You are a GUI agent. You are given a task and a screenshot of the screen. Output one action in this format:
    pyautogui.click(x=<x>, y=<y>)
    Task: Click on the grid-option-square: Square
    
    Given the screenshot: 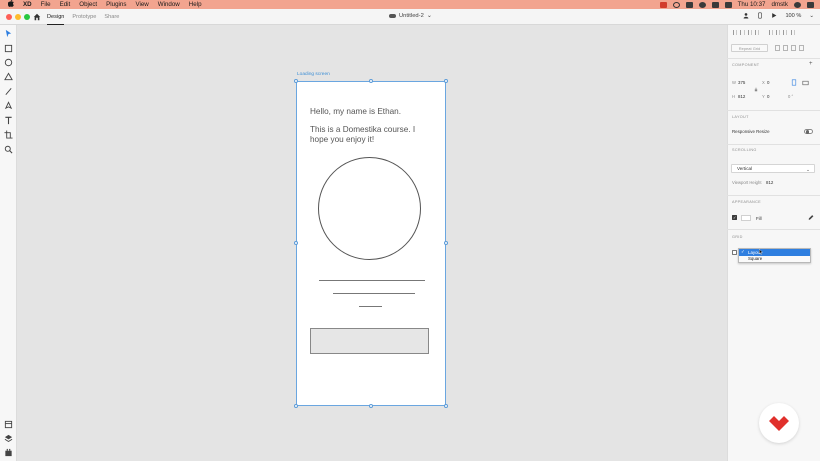 What is the action you would take?
    pyautogui.click(x=774, y=259)
    